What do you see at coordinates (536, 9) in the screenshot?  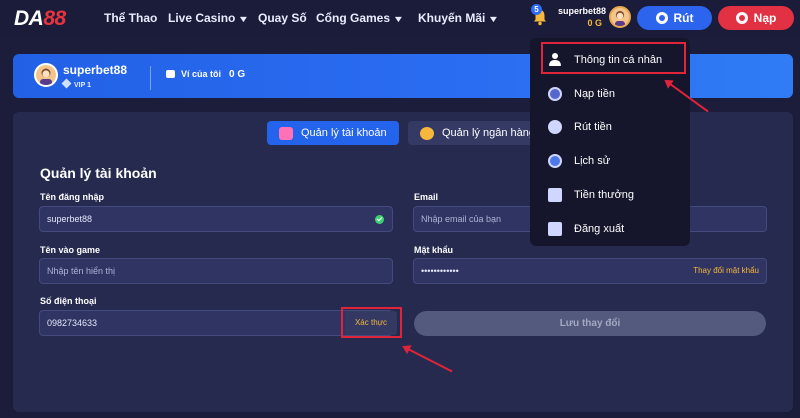 I see `notification-badge: 5` at bounding box center [536, 9].